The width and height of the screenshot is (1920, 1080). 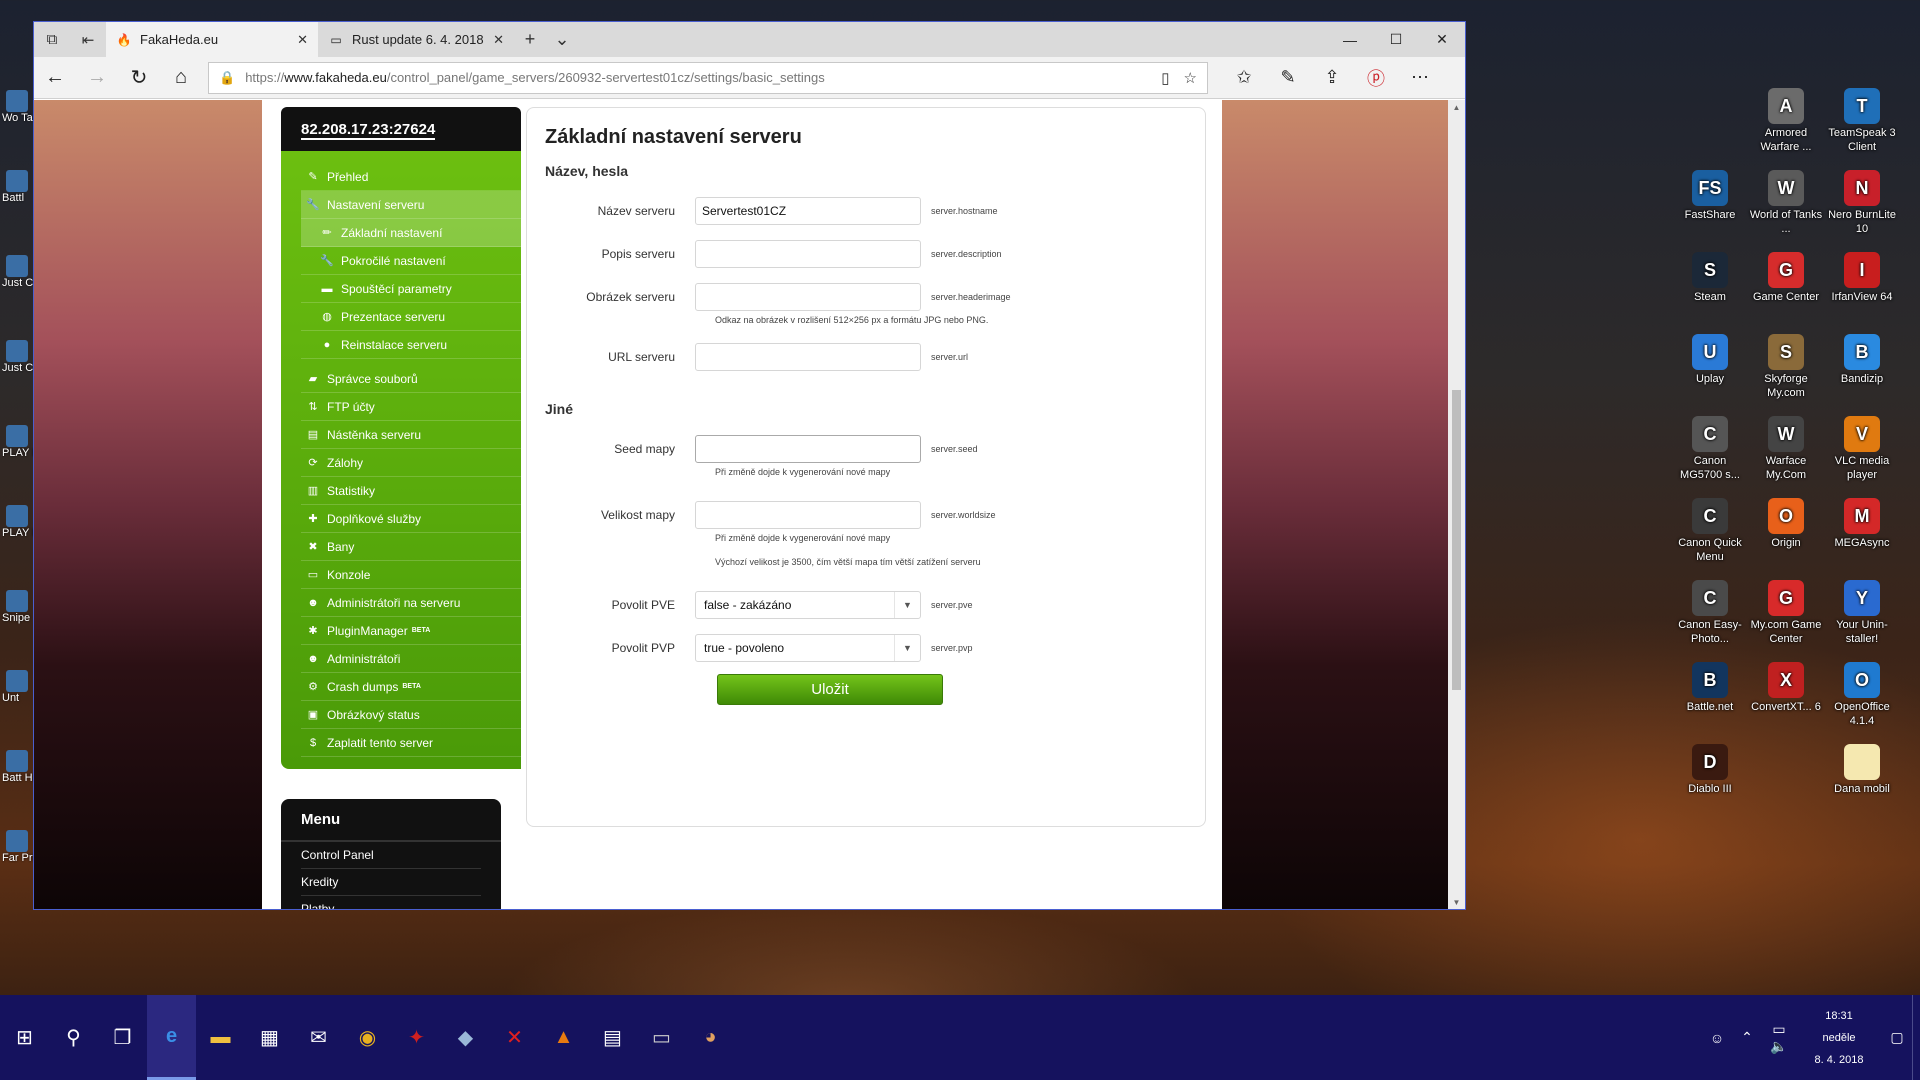 What do you see at coordinates (1862, 449) in the screenshot?
I see `desktop-icon: V VLC media player` at bounding box center [1862, 449].